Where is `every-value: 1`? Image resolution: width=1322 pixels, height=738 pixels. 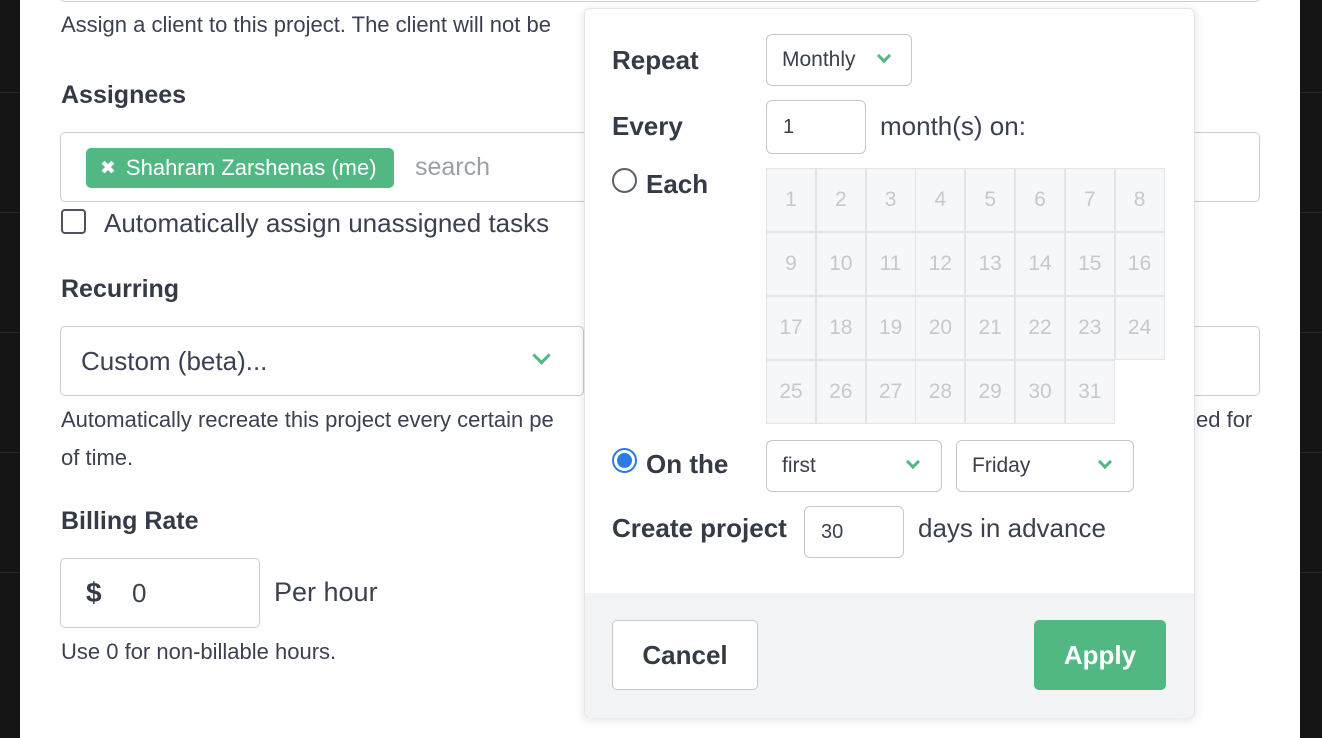 every-value: 1 is located at coordinates (789, 126).